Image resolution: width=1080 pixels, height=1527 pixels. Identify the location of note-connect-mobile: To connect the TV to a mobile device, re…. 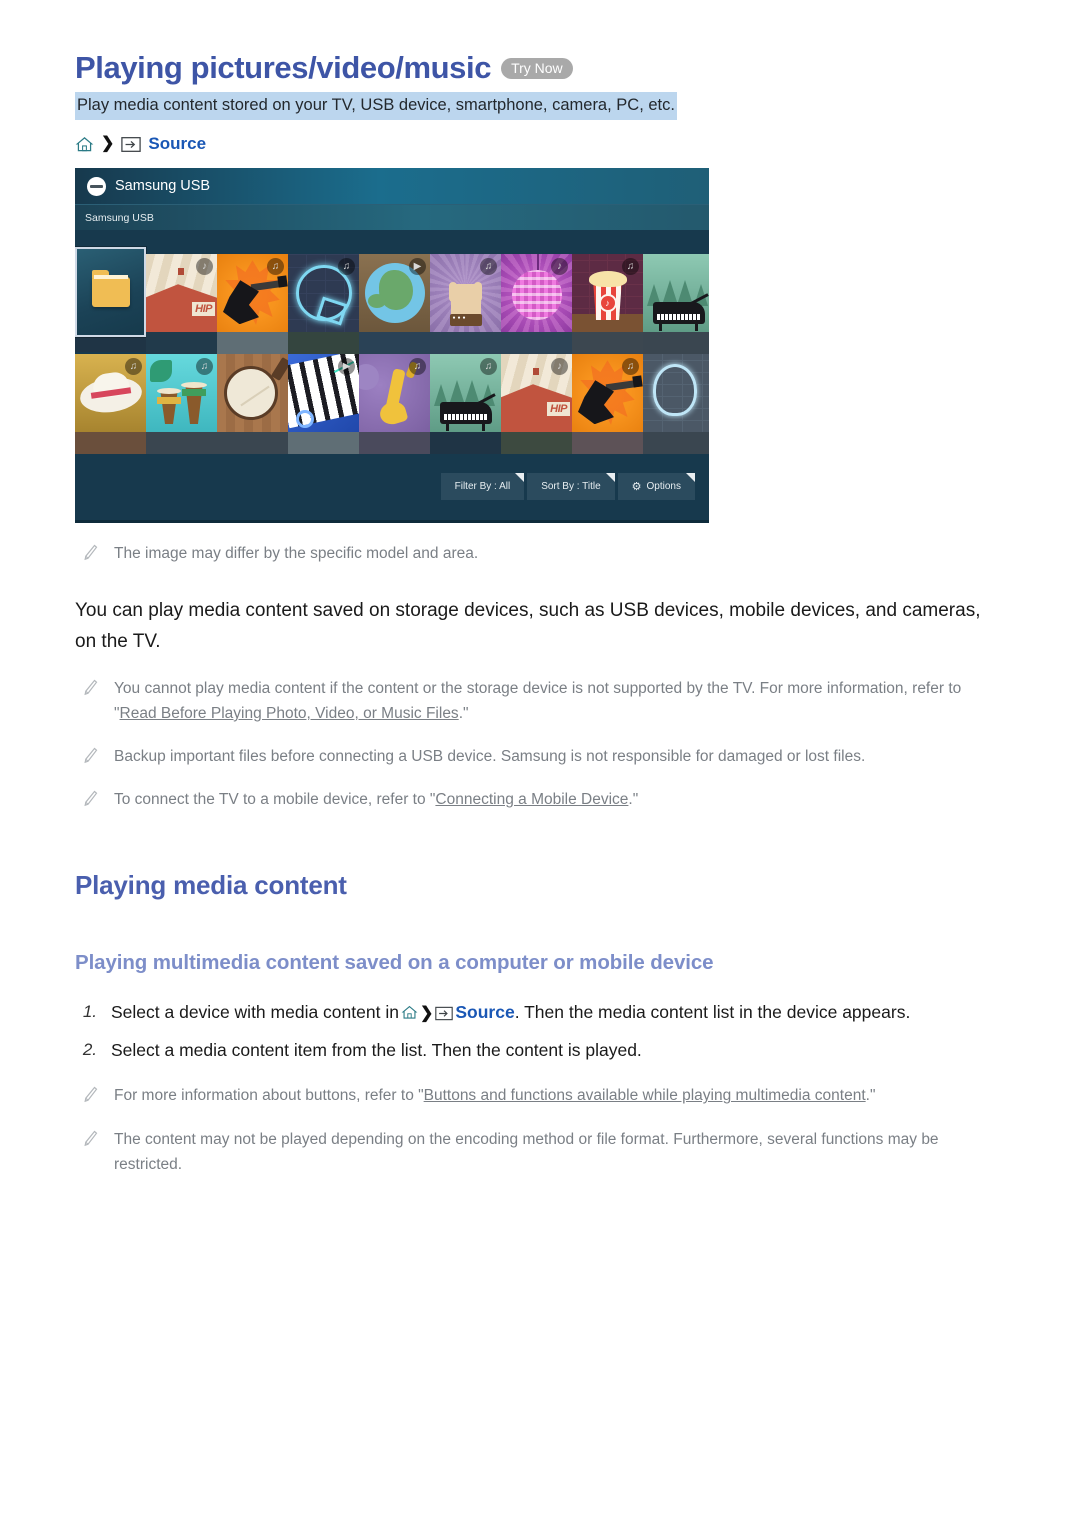
(544, 799).